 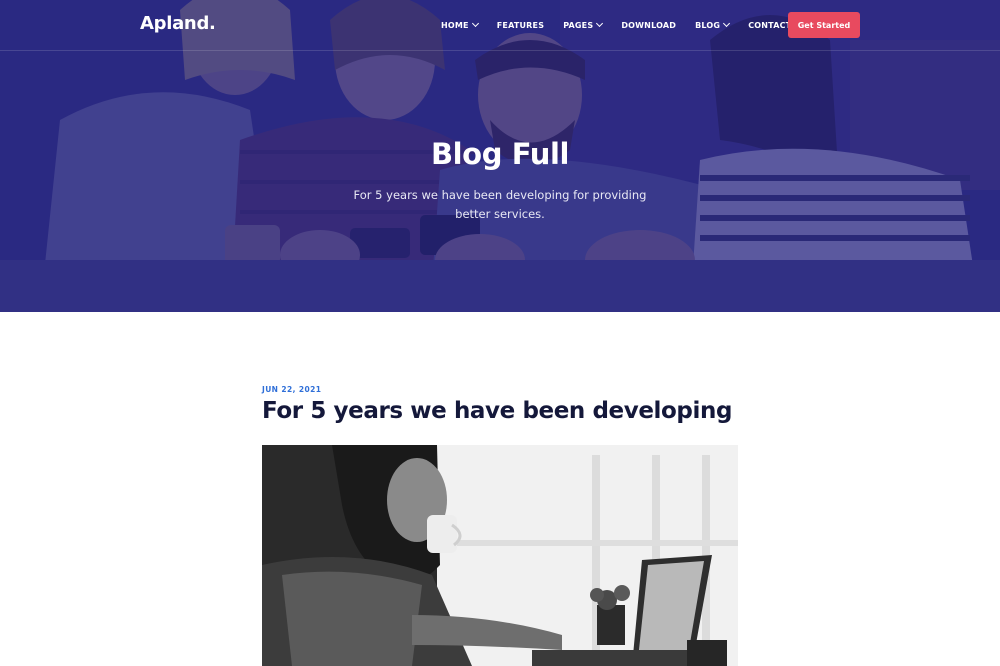 I want to click on nav-item-contact: CONTACT, so click(x=769, y=25).